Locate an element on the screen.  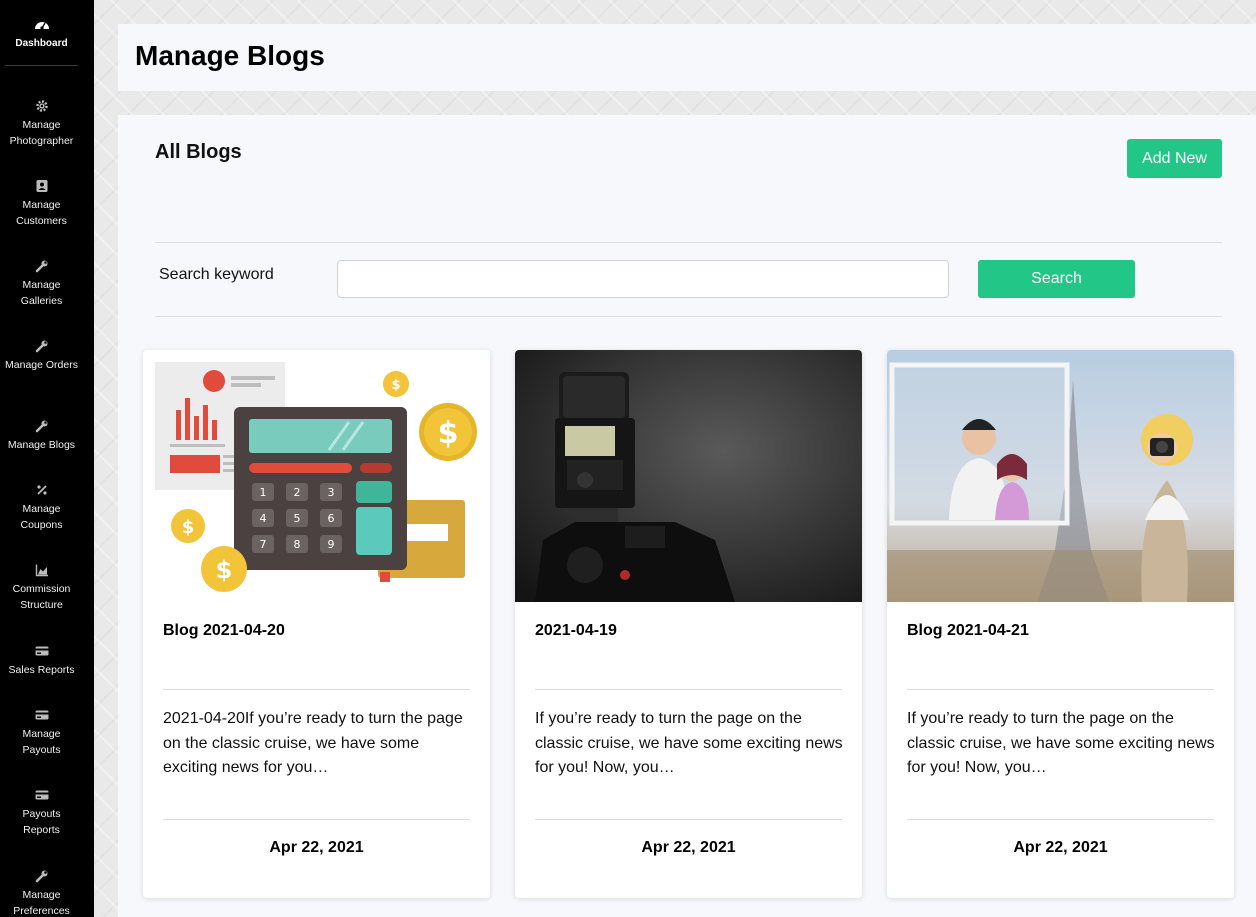
svg-text: 1 is located at coordinates (263, 492).